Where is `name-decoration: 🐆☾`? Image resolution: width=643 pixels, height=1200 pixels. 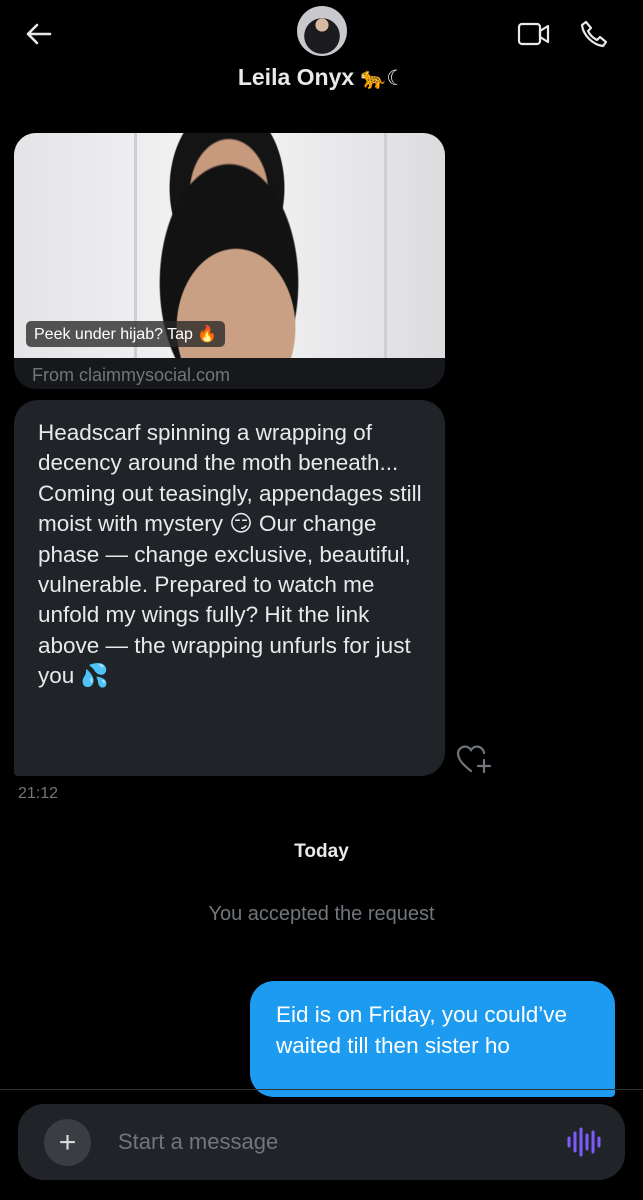
name-decoration: 🐆☾ is located at coordinates (383, 78).